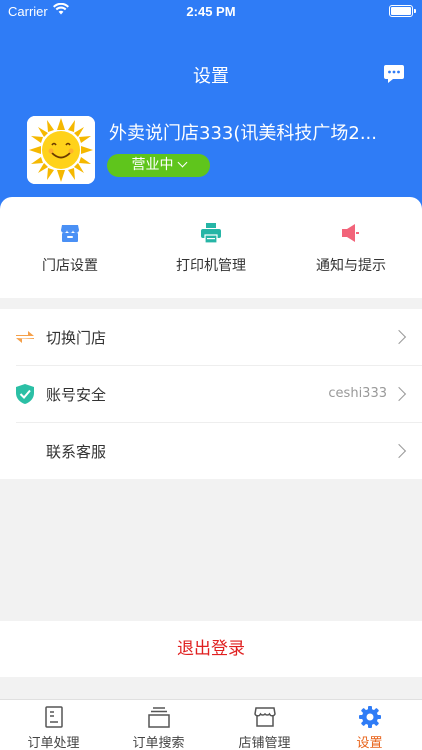 The image size is (422, 750). What do you see at coordinates (264, 743) in the screenshot?
I see `tab-label: 店铺管理` at bounding box center [264, 743].